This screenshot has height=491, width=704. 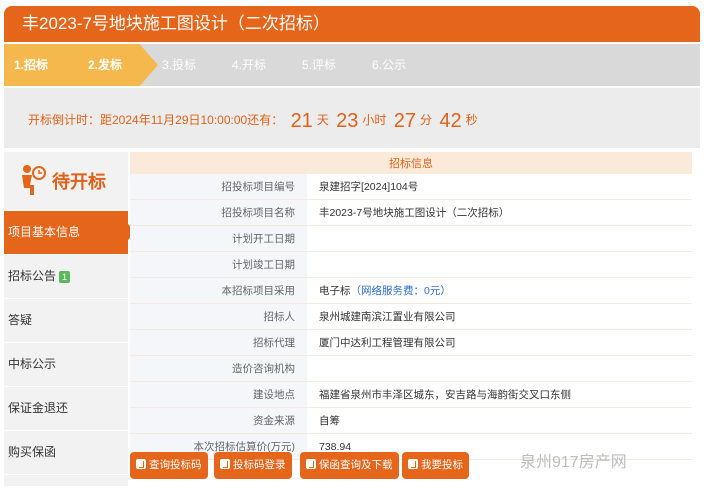 I want to click on countdown-seconds: 42, so click(x=450, y=121).